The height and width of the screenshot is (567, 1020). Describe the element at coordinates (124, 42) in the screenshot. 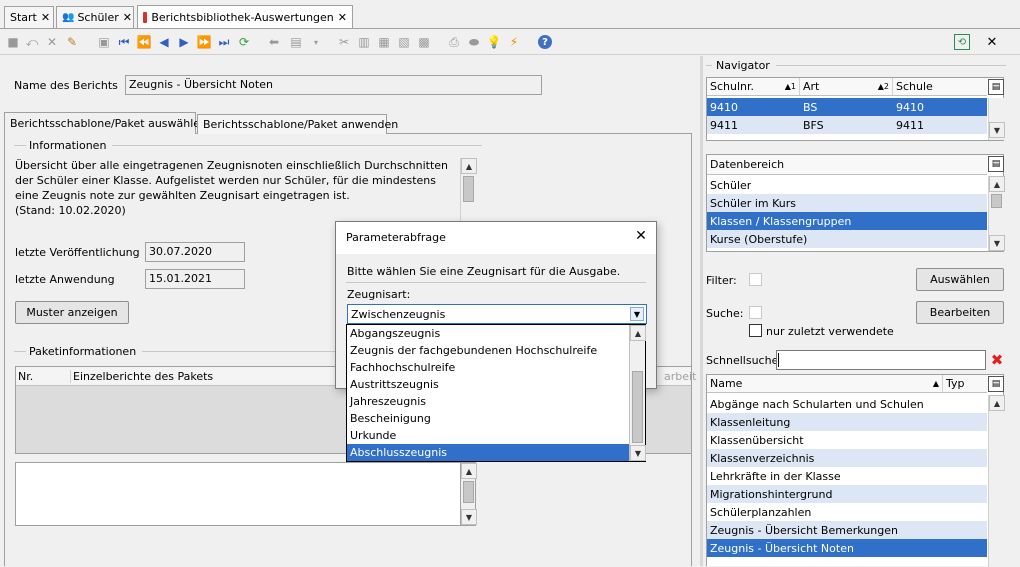

I see `first-icon: ⏮` at that location.